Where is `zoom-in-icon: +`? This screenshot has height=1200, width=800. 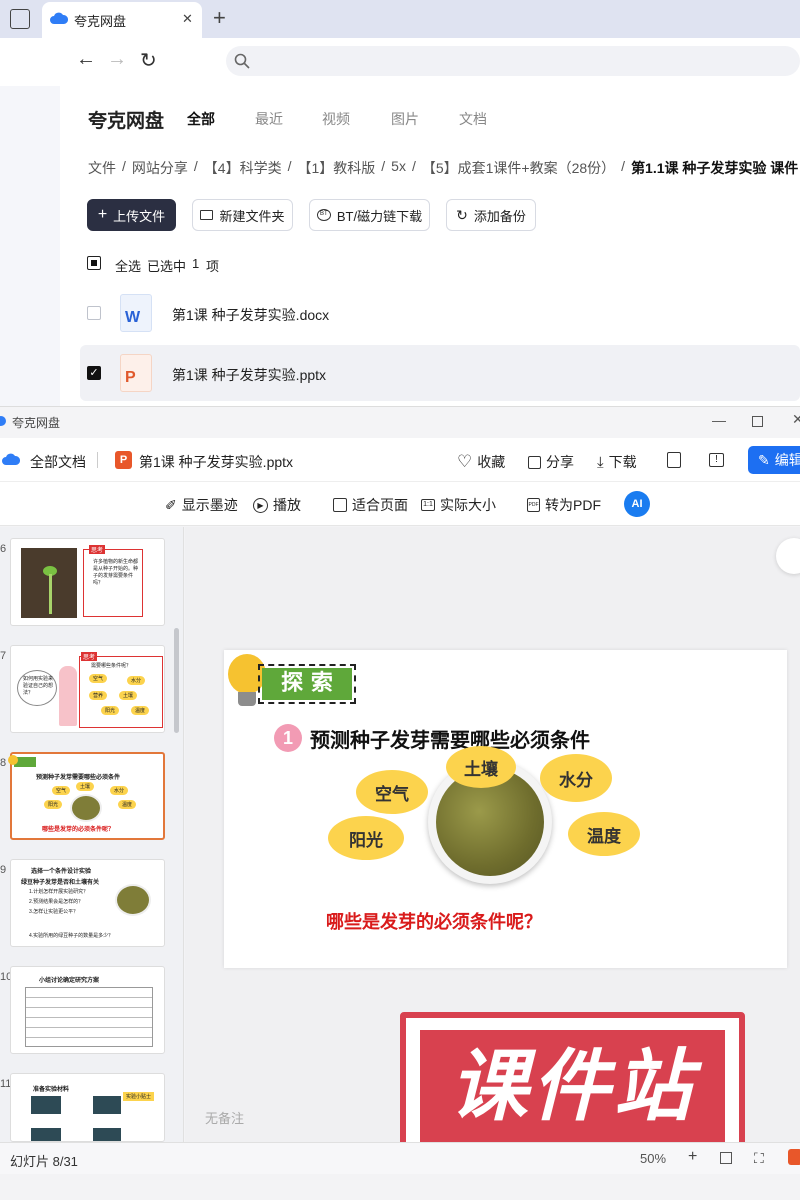
zoom-in-icon: + is located at coordinates (692, 1157).